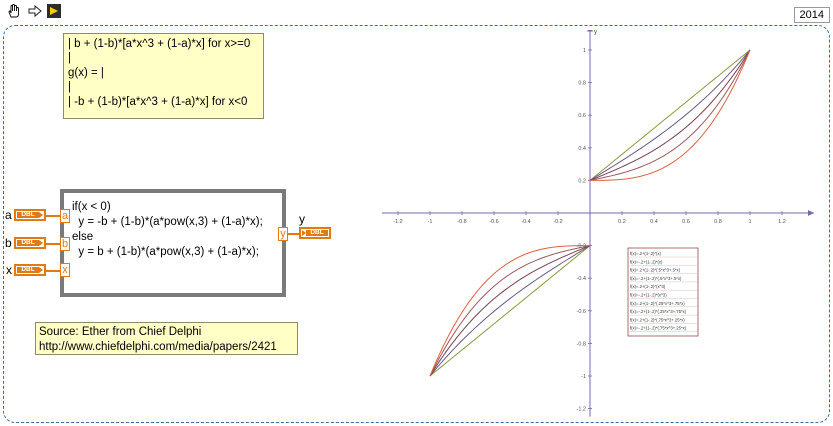  I want to click on toolbar: 2014, so click(416, 11).